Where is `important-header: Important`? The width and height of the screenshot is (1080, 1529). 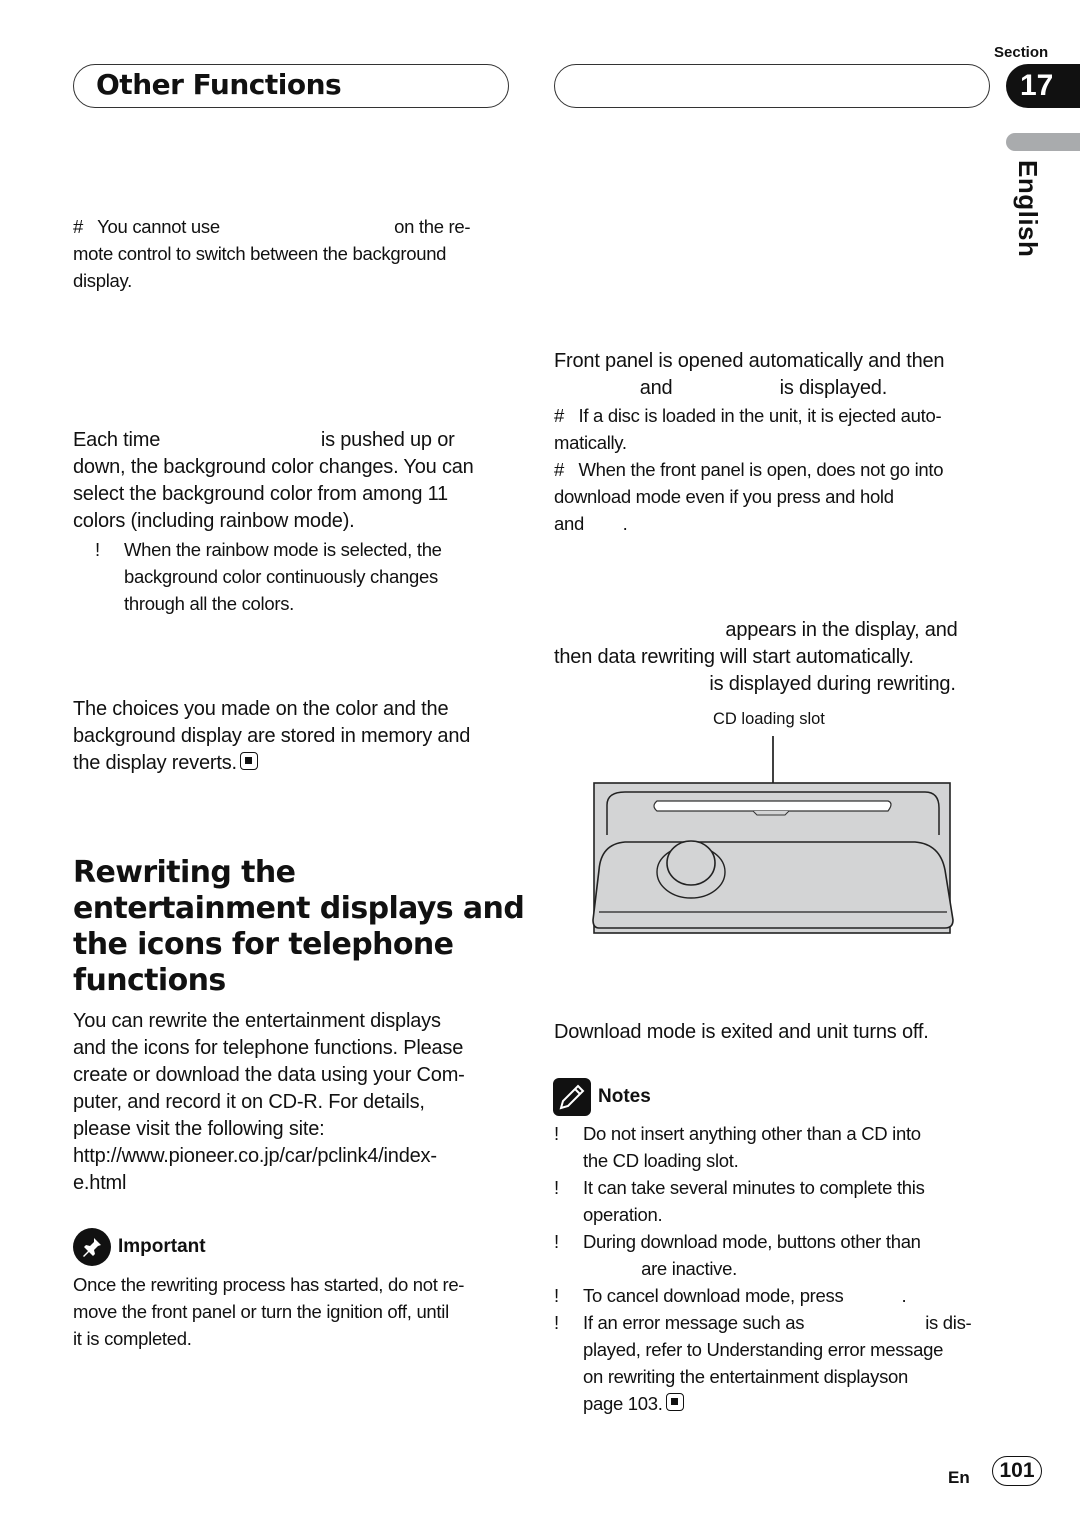
important-header: Important is located at coordinates (139, 1247).